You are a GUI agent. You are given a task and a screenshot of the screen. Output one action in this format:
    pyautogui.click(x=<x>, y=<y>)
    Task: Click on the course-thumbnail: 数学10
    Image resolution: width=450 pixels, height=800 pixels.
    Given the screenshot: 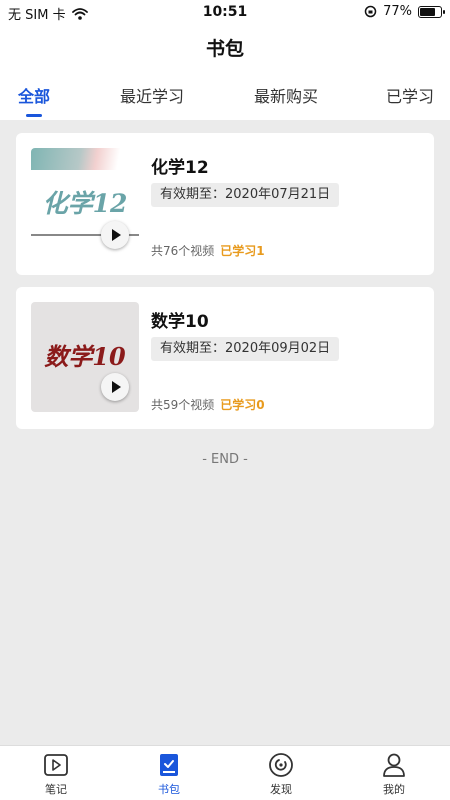 What is the action you would take?
    pyautogui.click(x=85, y=357)
    